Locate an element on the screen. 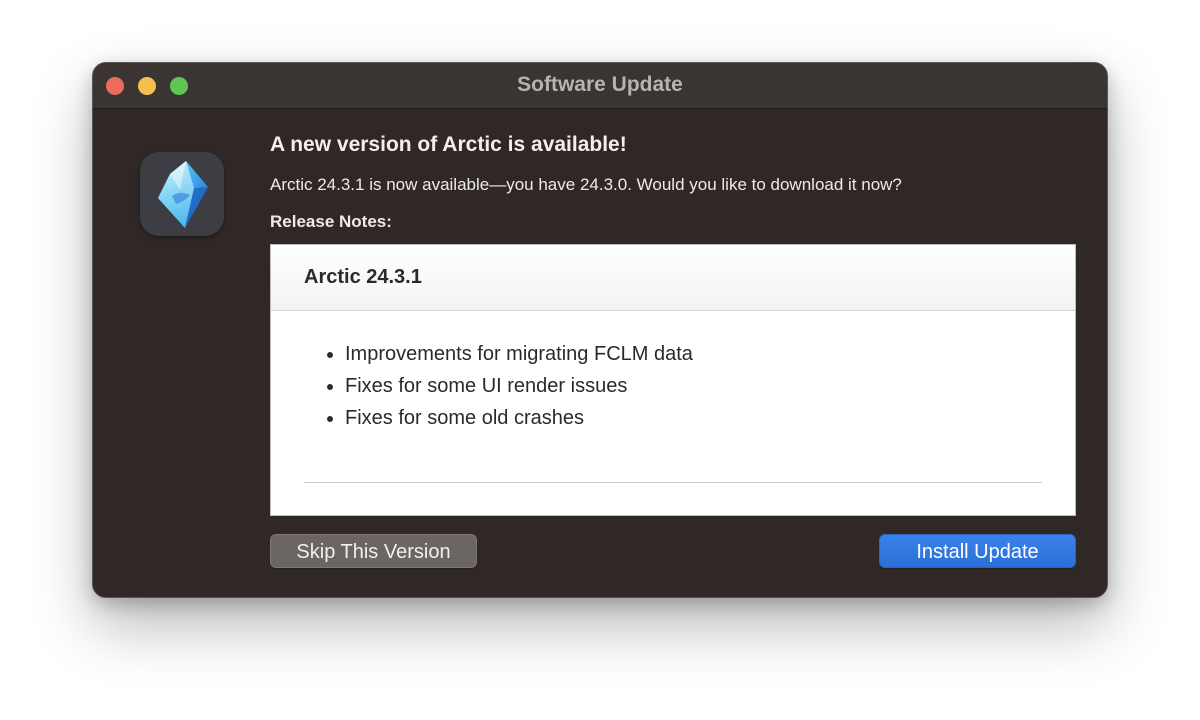  arctic-crystal-icon is located at coordinates (182, 194).